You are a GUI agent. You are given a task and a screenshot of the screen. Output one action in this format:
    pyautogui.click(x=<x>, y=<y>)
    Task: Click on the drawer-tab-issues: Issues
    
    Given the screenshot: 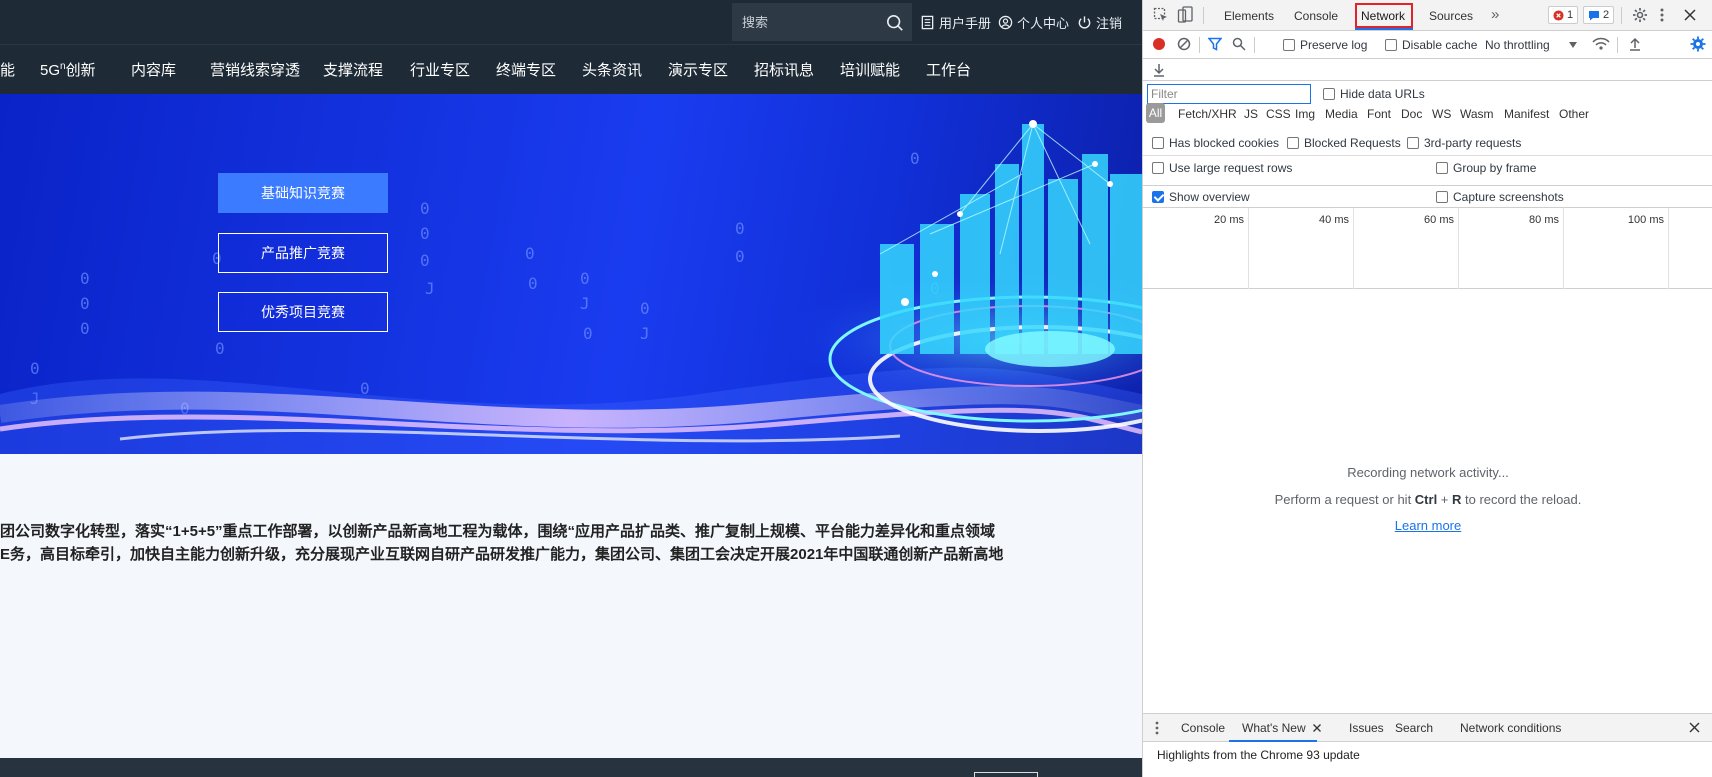 What is the action you would take?
    pyautogui.click(x=1366, y=728)
    